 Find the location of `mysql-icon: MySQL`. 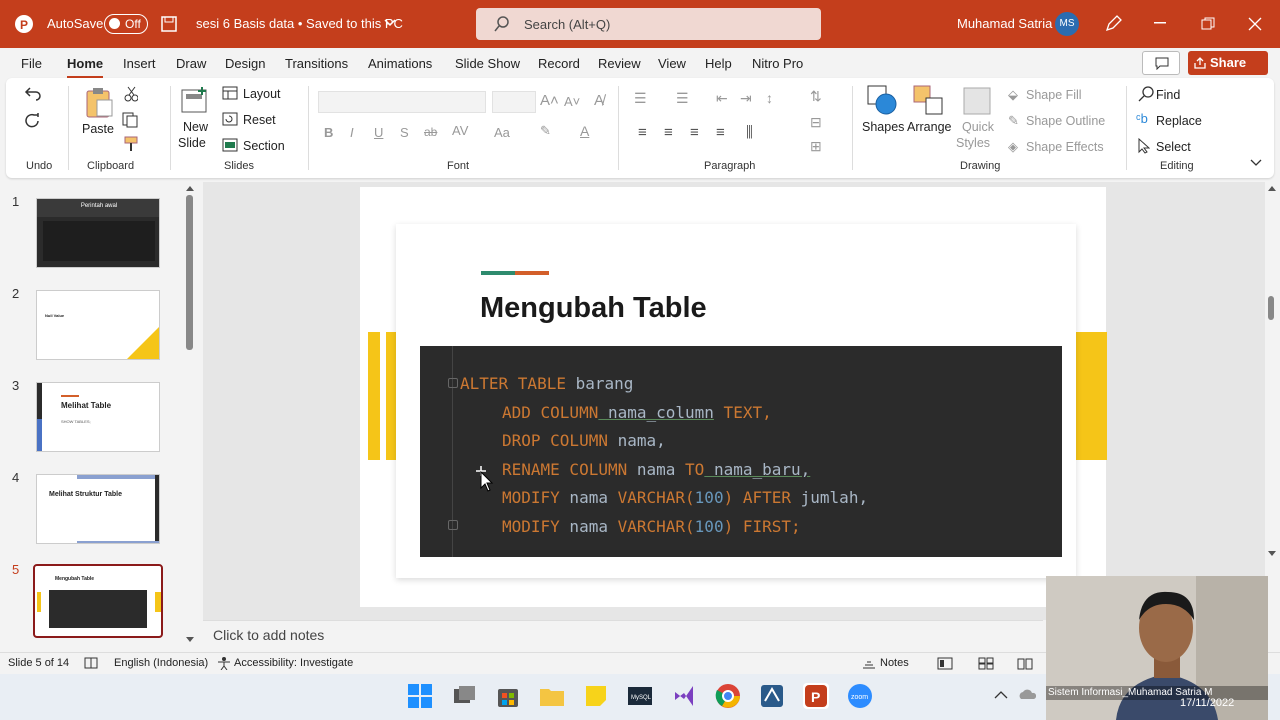

mysql-icon: MySQL is located at coordinates (640, 696).